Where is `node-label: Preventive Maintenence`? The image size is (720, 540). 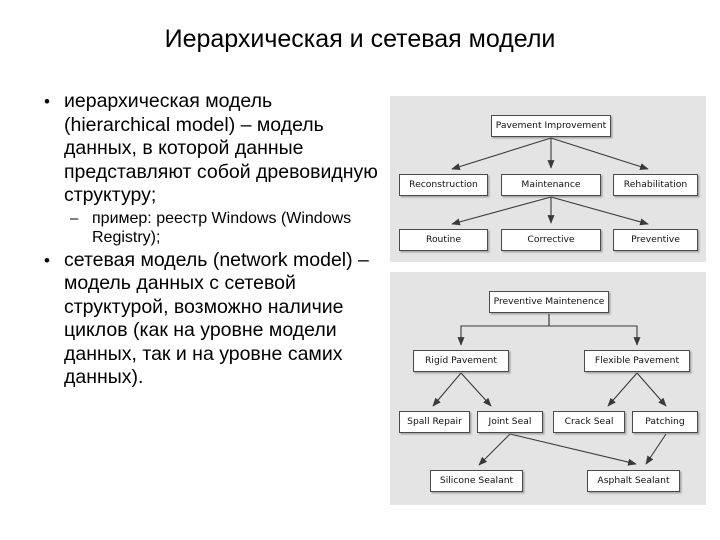 node-label: Preventive Maintenence is located at coordinates (549, 301).